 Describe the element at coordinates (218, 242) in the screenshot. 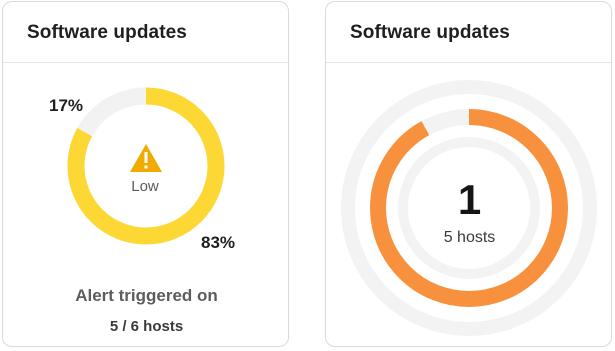

I see `donut-high-percent: 83%` at that location.